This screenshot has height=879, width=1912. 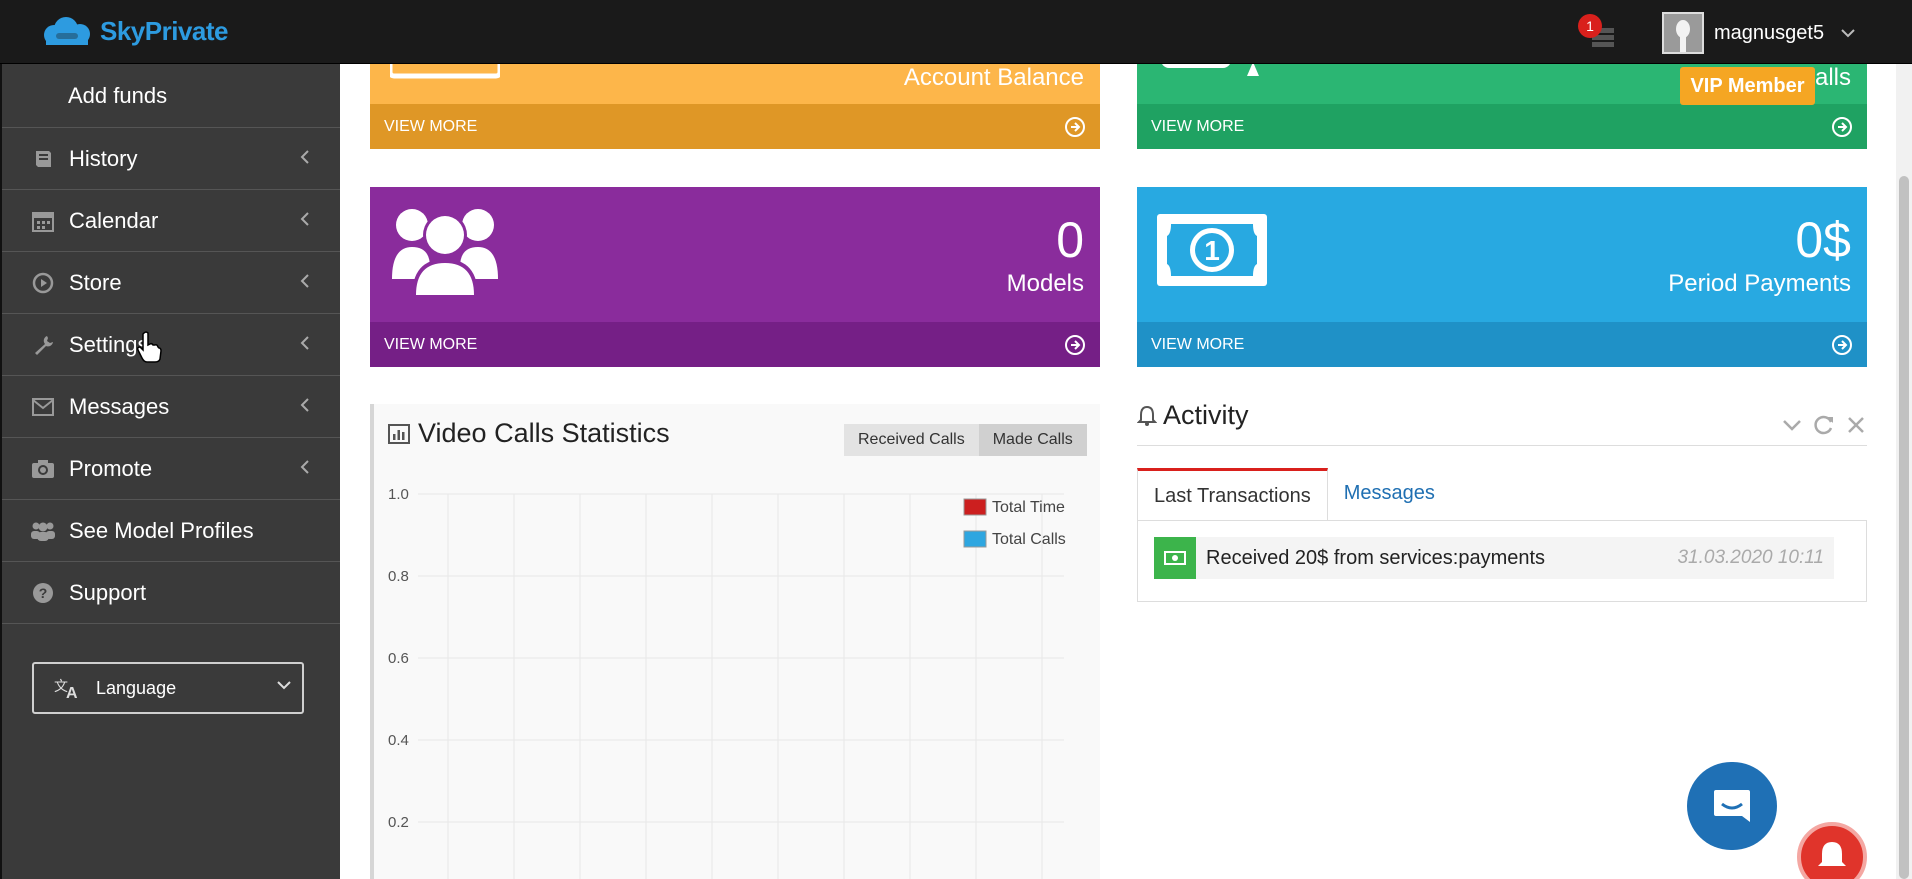 What do you see at coordinates (1206, 415) in the screenshot?
I see `panel-title-text: Activity` at bounding box center [1206, 415].